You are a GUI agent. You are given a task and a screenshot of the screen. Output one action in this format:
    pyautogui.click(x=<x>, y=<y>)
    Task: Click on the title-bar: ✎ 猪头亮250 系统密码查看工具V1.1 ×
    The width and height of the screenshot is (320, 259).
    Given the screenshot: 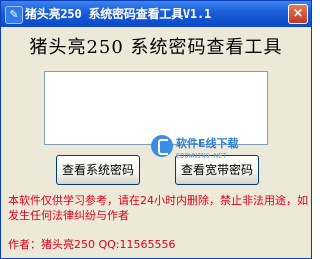 What is the action you would take?
    pyautogui.click(x=156, y=14)
    